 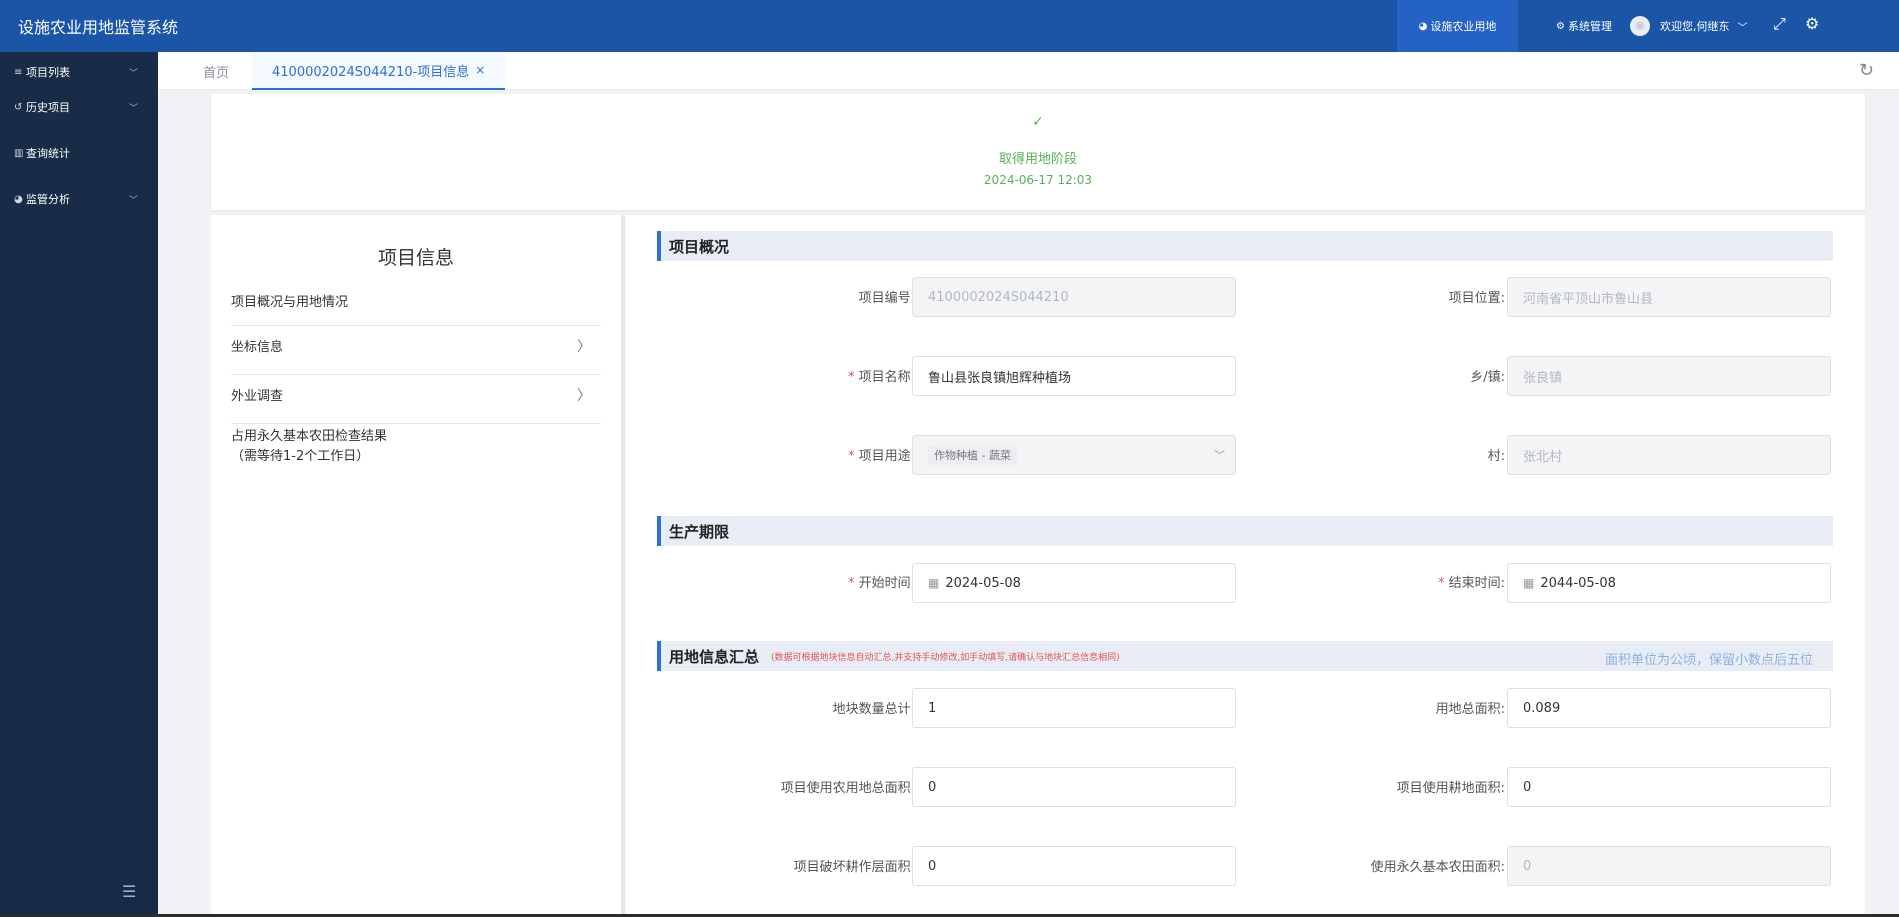 What do you see at coordinates (257, 347) in the screenshot?
I see `nav-item-label: 坐标信息` at bounding box center [257, 347].